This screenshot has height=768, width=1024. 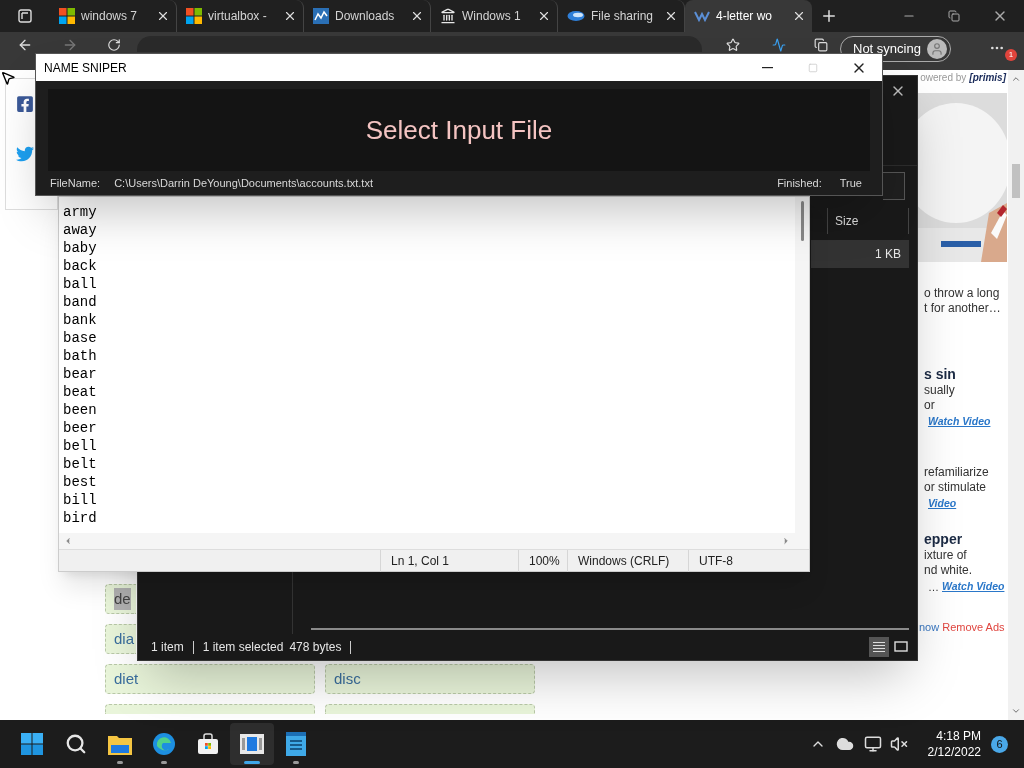 I want to click on forward-icon, so click(x=70, y=45).